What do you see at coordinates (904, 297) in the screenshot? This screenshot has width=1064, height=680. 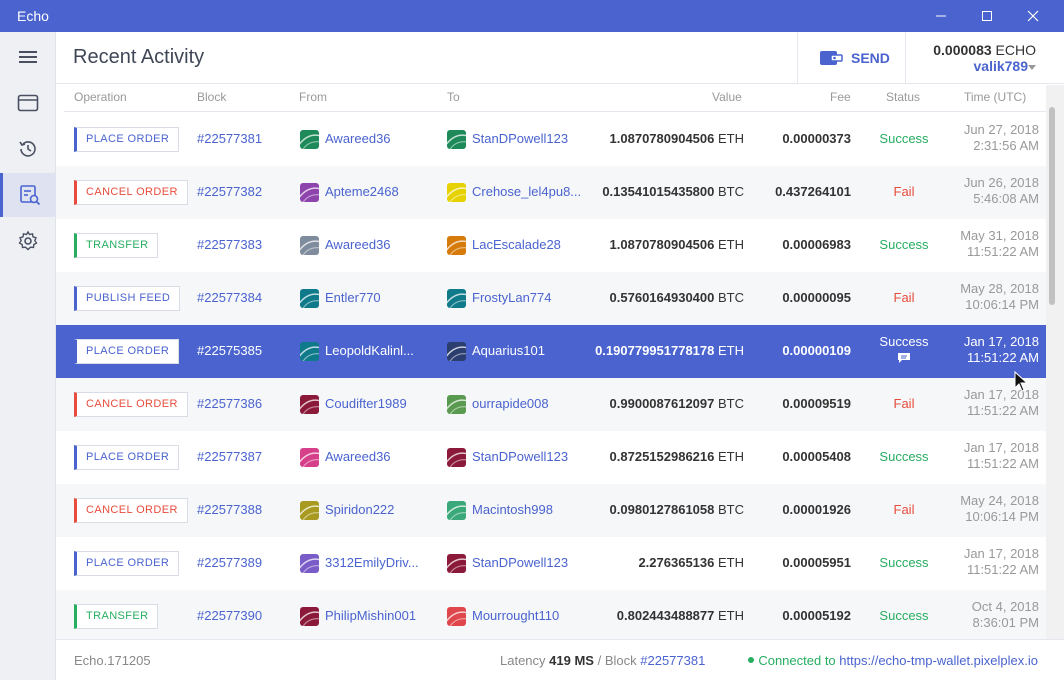 I see `status-badge: Fail` at bounding box center [904, 297].